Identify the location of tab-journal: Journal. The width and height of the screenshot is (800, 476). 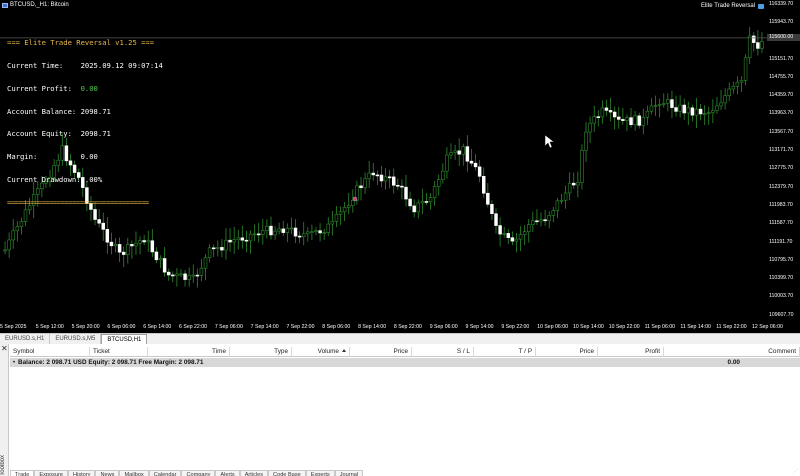
(349, 473).